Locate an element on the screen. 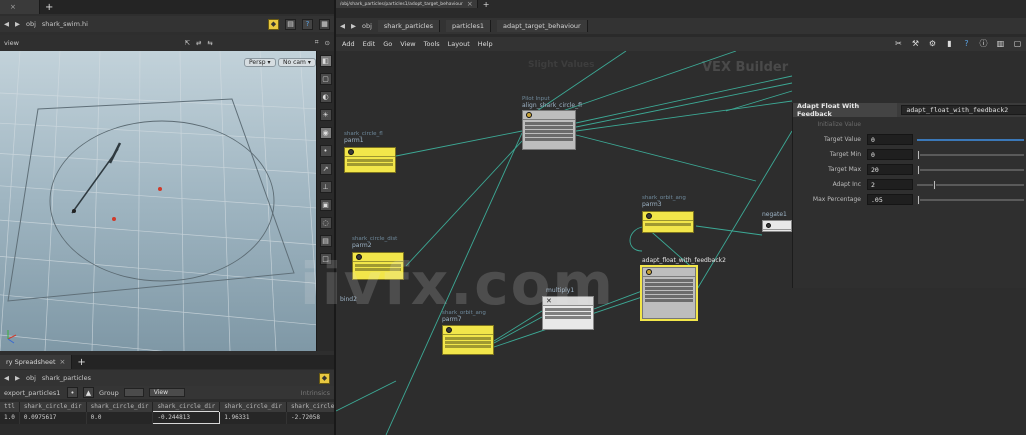  camera-icon: ⊙ is located at coordinates (327, 43).